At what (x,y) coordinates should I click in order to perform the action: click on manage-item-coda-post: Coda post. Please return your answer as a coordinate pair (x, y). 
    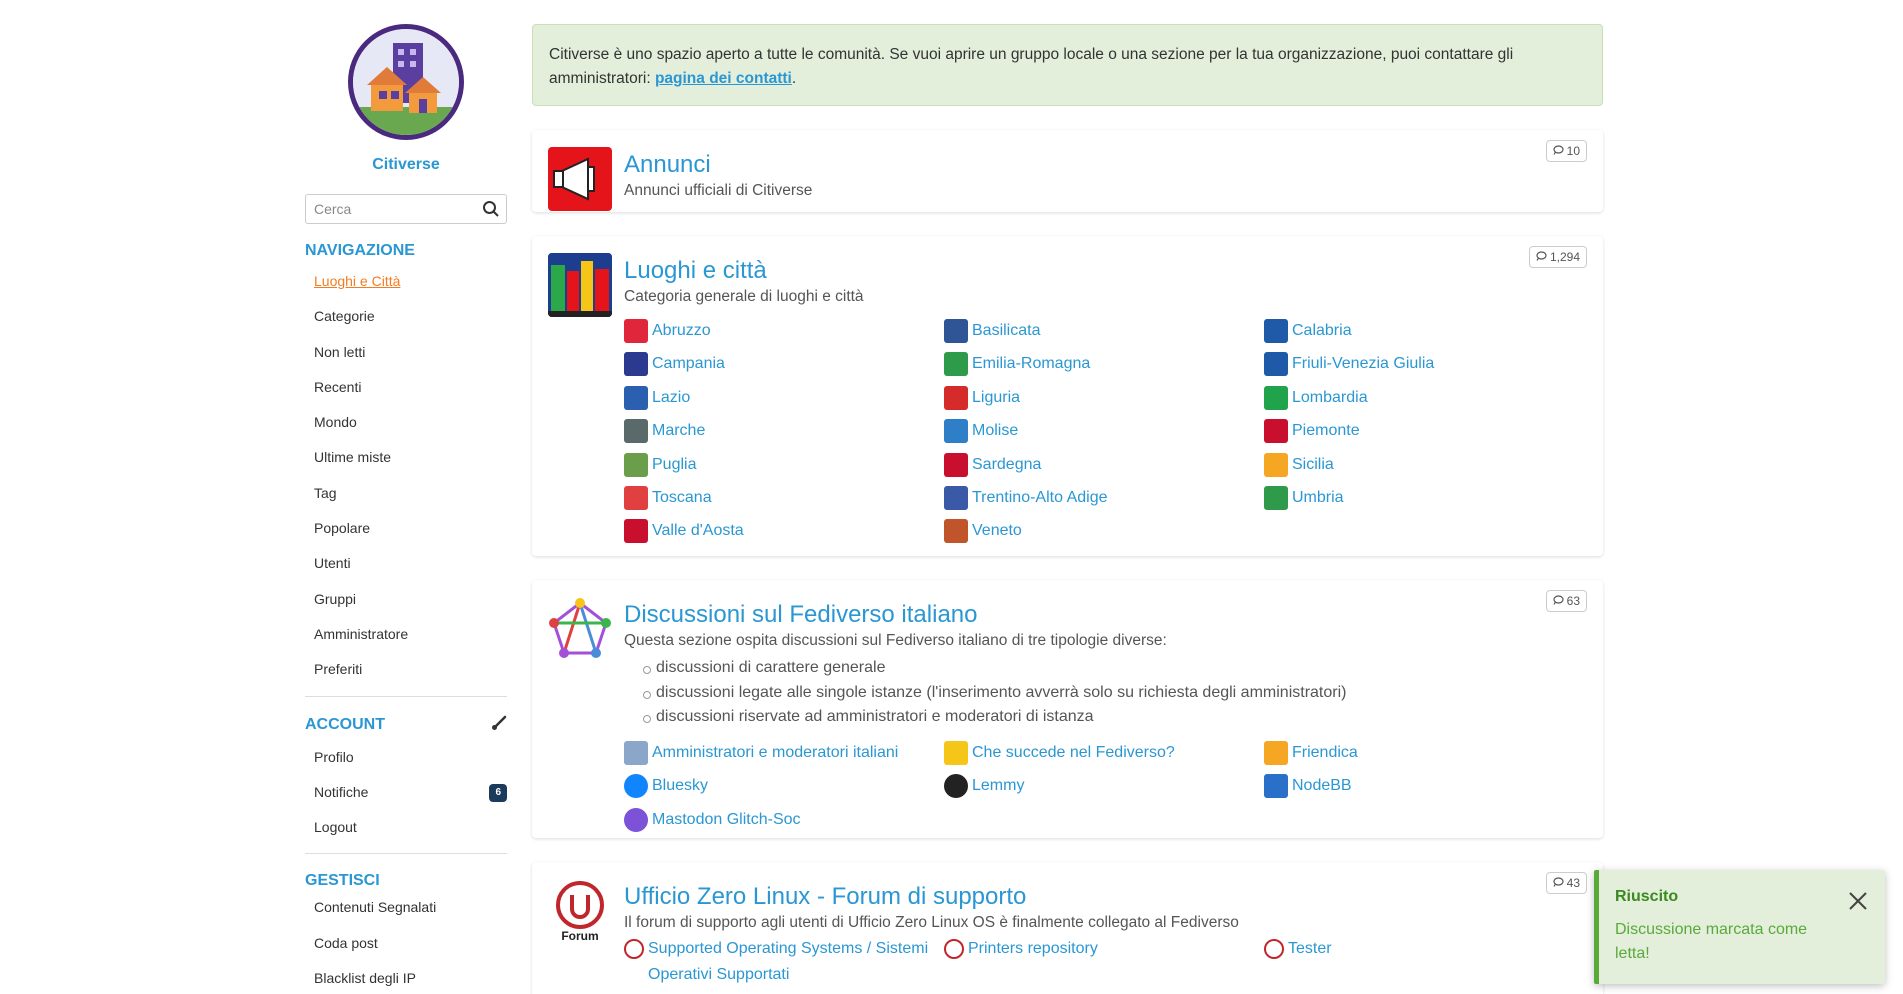
    Looking at the image, I should click on (406, 943).